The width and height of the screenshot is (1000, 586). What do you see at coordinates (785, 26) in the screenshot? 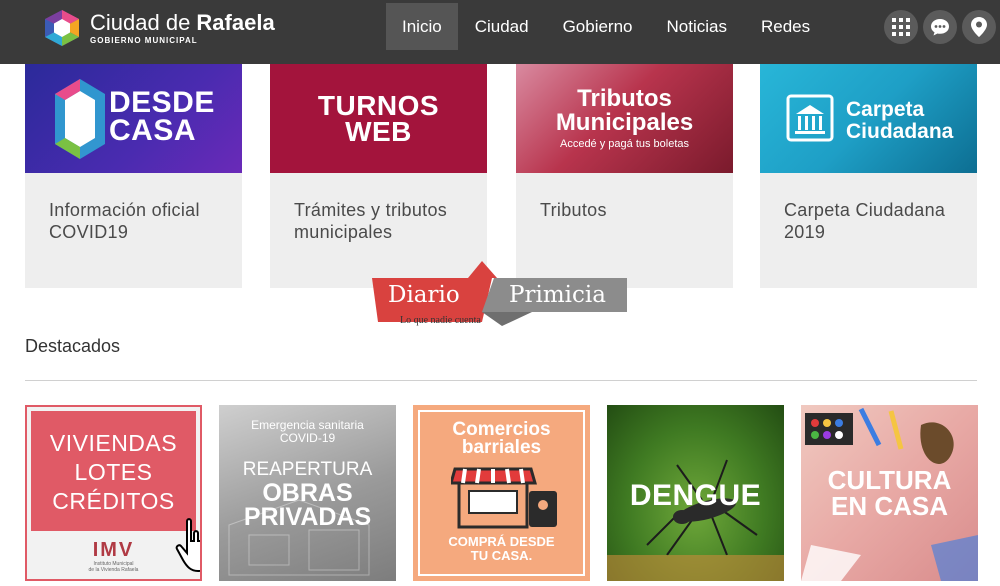
I see `nav-redes: Redes` at bounding box center [785, 26].